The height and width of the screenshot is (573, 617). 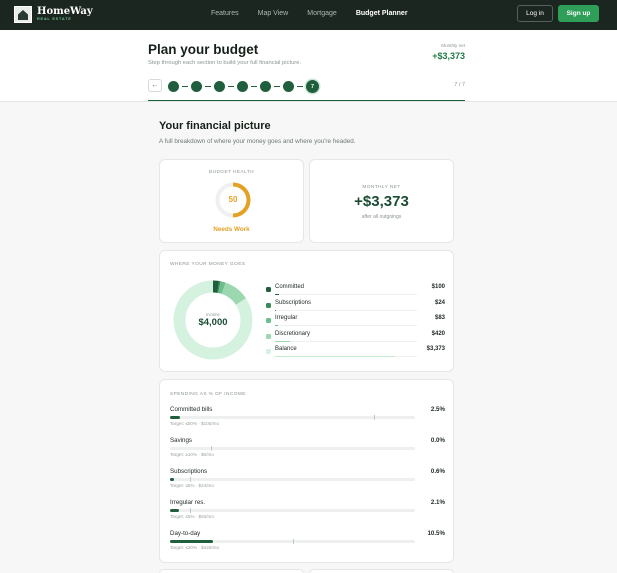 What do you see at coordinates (459, 85) in the screenshot?
I see `step-count: 7 / 7` at bounding box center [459, 85].